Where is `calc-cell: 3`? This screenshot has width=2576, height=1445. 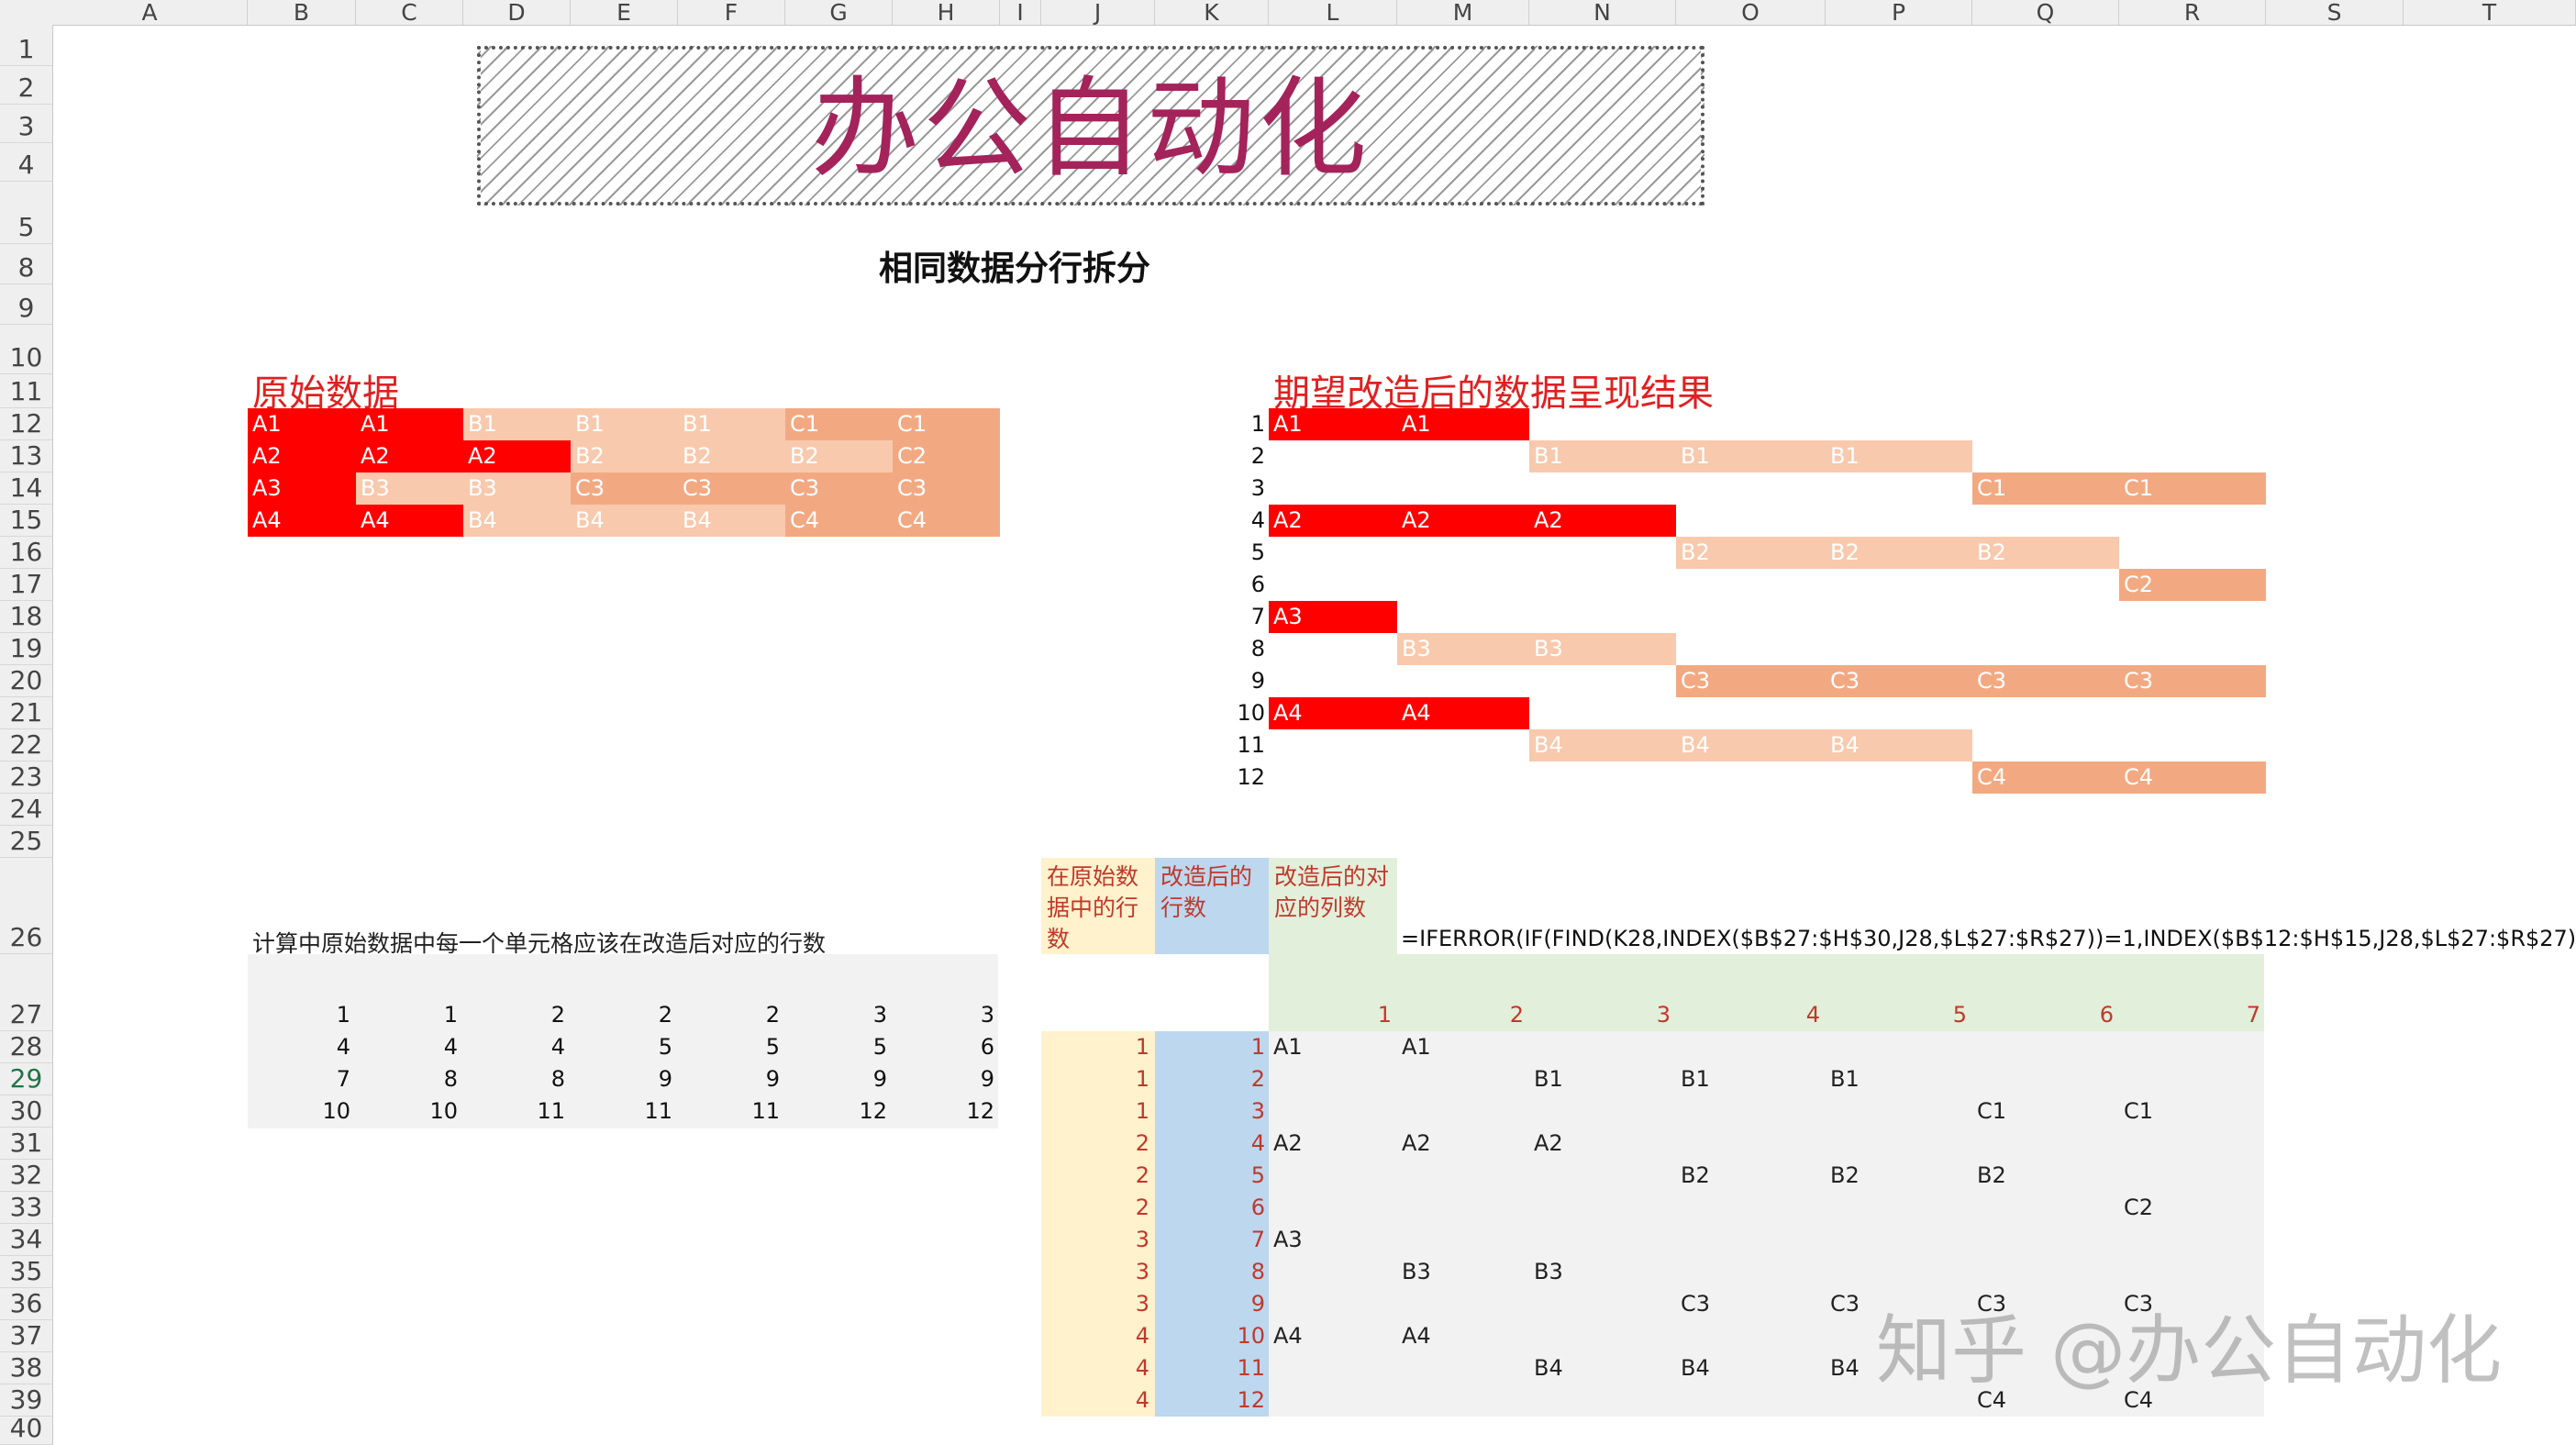
calc-cell: 3 is located at coordinates (839, 1015).